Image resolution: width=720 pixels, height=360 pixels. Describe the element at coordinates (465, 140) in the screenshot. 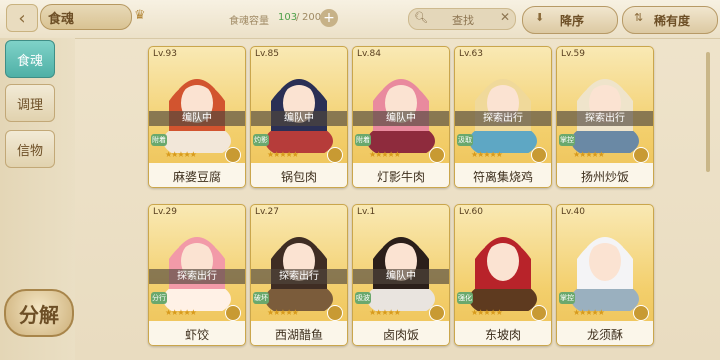

I see `role-tag: 汲取` at that location.